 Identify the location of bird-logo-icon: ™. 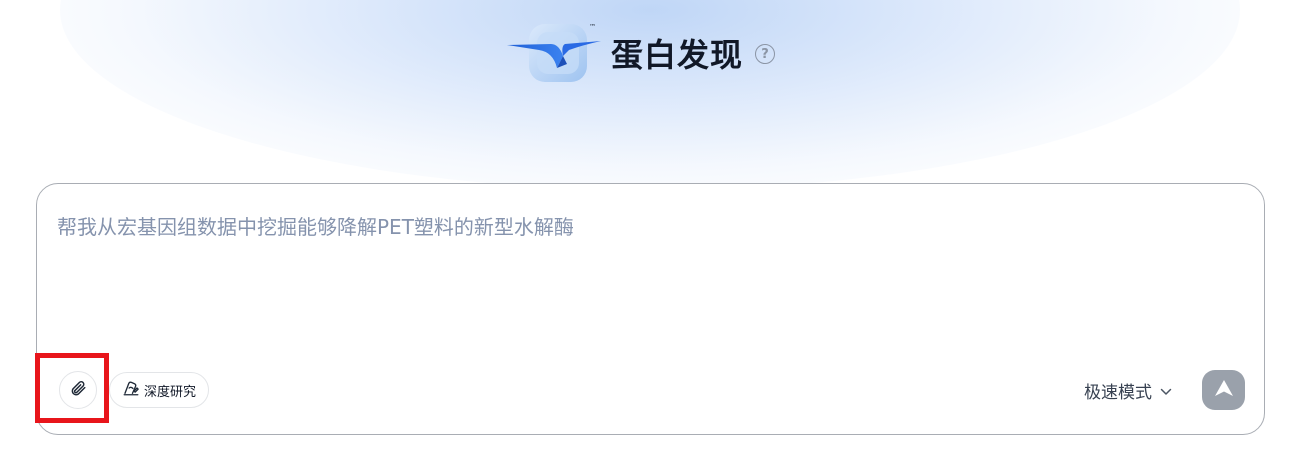
(553, 53).